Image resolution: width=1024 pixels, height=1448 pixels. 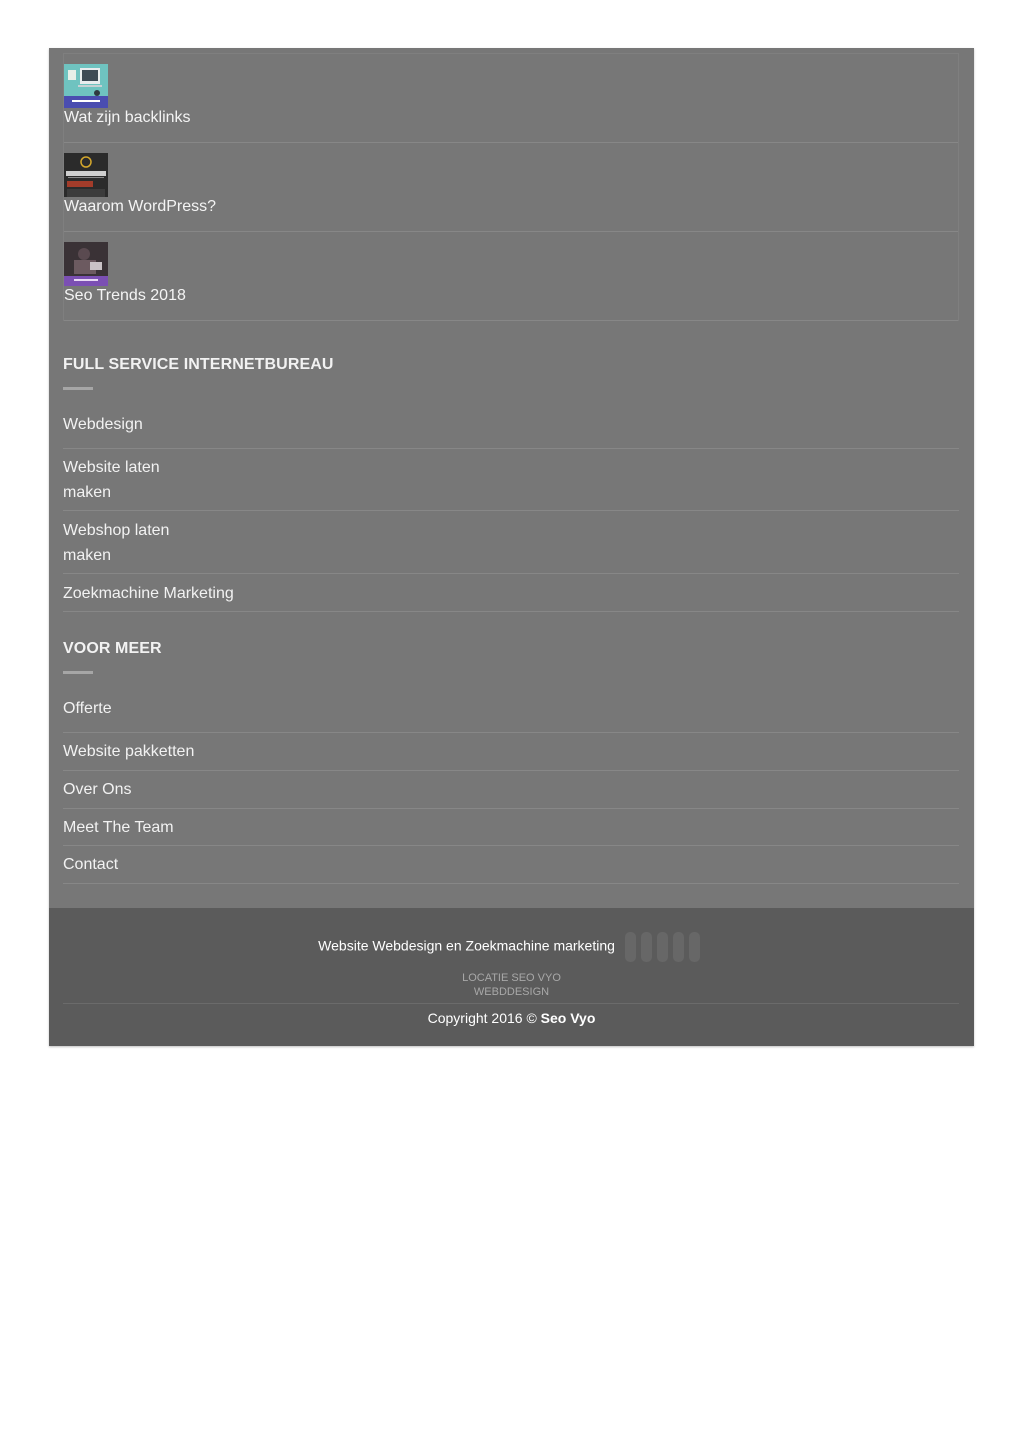 I want to click on backlinks-thumbnail-icon, so click(x=86, y=86).